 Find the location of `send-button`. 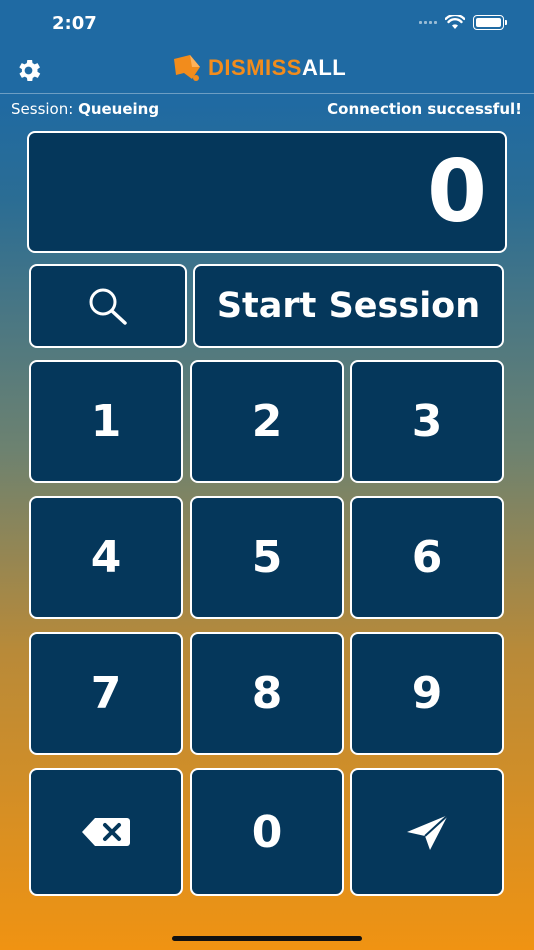

send-button is located at coordinates (427, 832).